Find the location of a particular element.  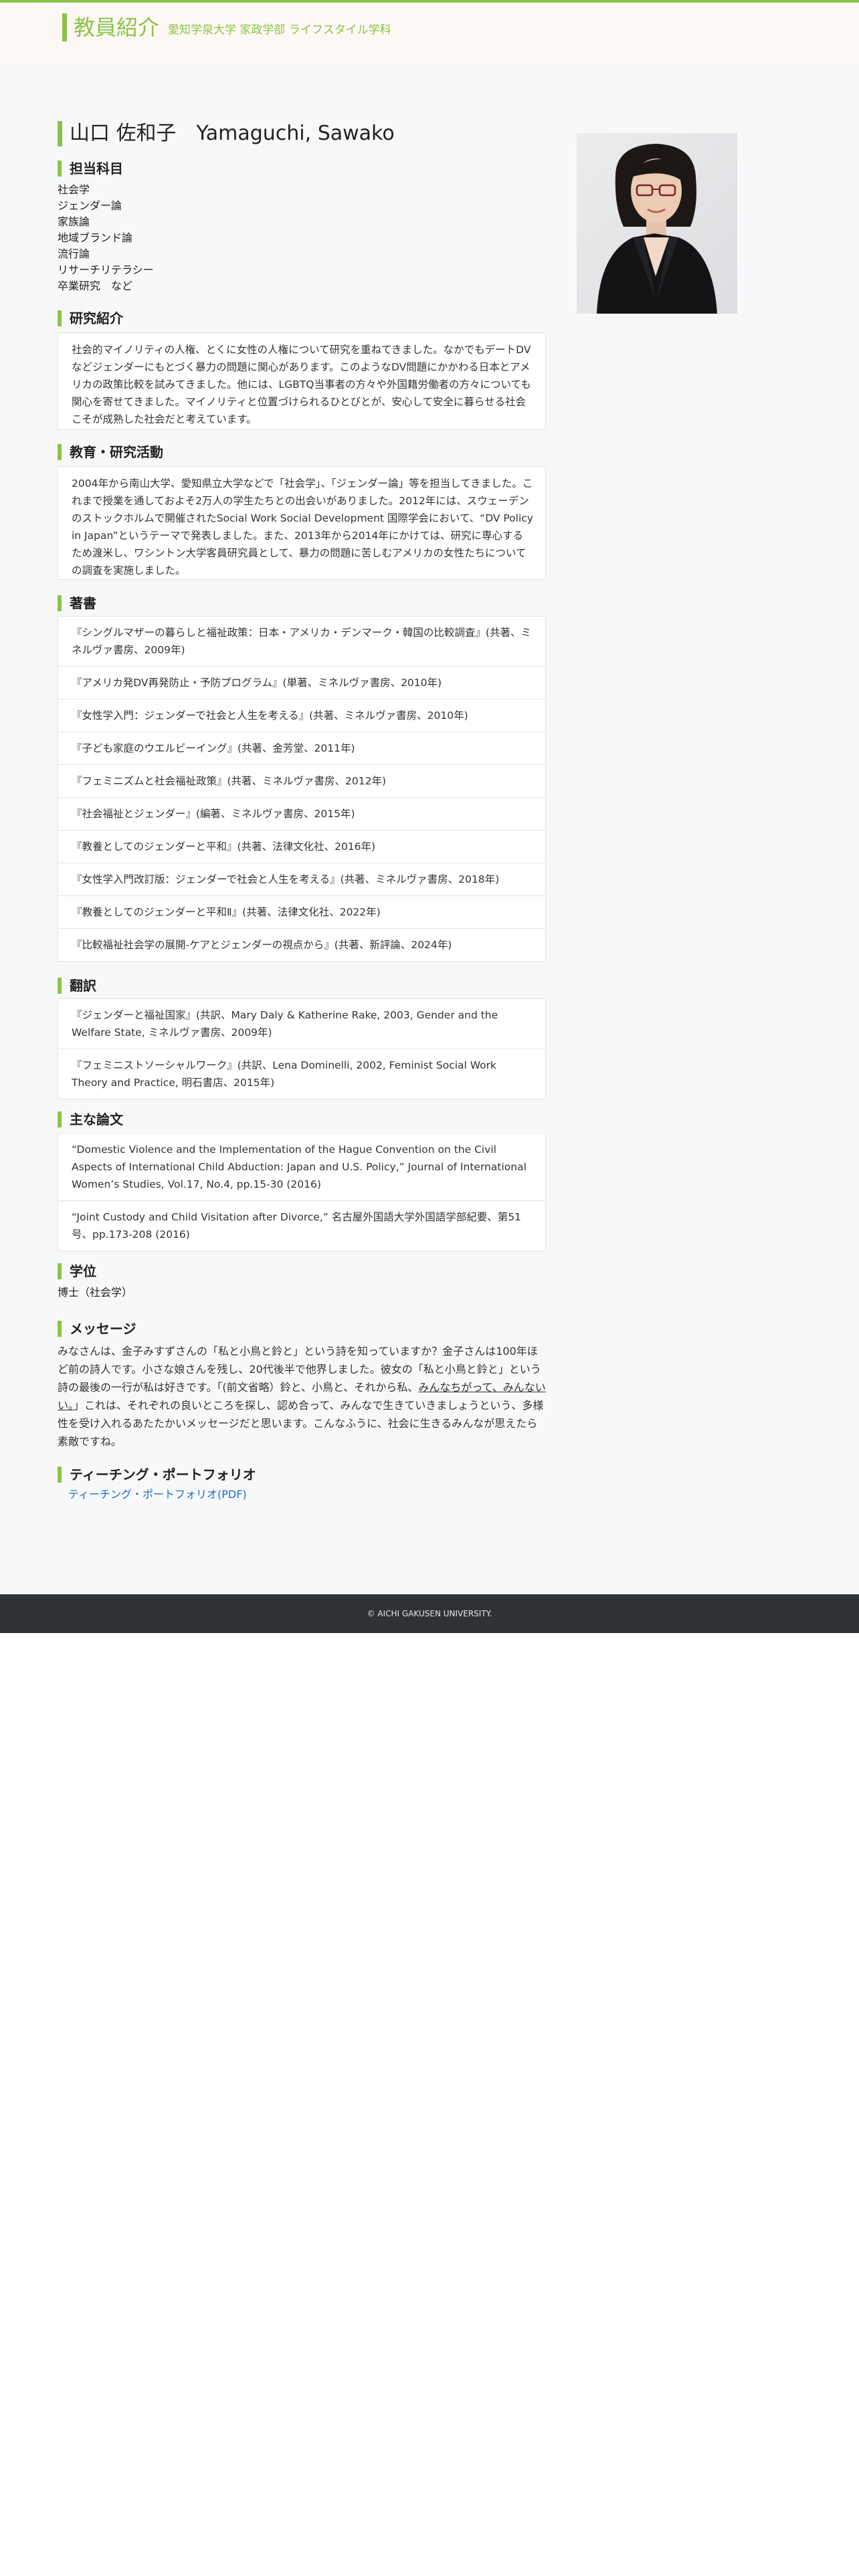

subject-item: ジェンダー論 is located at coordinates (90, 206).